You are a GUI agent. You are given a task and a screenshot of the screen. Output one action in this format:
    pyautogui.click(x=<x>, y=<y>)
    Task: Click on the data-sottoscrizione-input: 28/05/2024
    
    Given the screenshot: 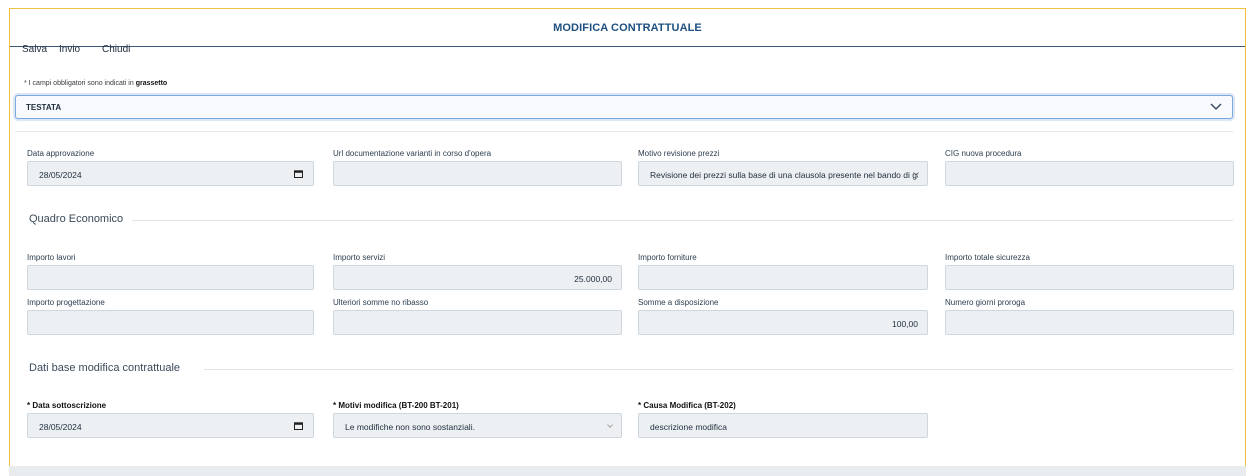 What is the action you would take?
    pyautogui.click(x=170, y=425)
    